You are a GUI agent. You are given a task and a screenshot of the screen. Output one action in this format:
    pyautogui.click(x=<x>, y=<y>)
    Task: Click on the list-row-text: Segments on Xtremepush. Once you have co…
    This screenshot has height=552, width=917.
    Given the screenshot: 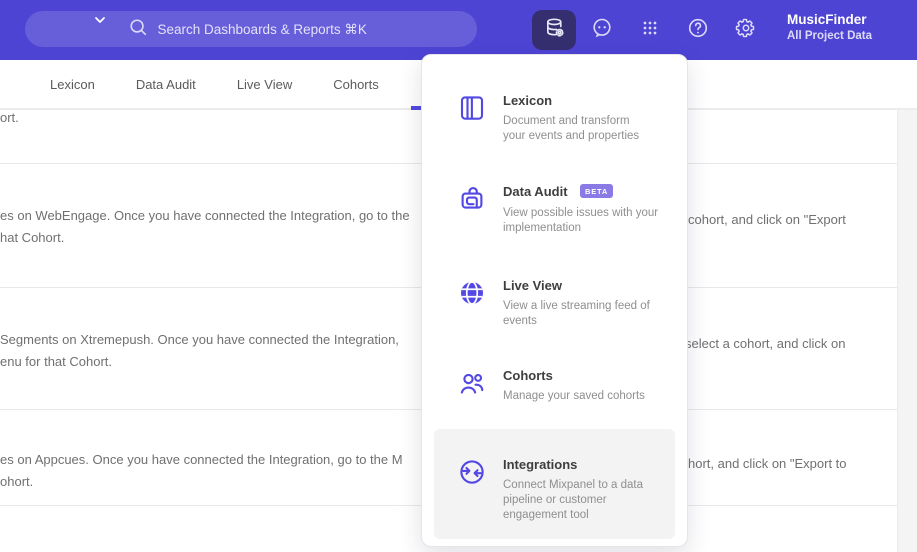 What is the action you would take?
    pyautogui.click(x=199, y=350)
    